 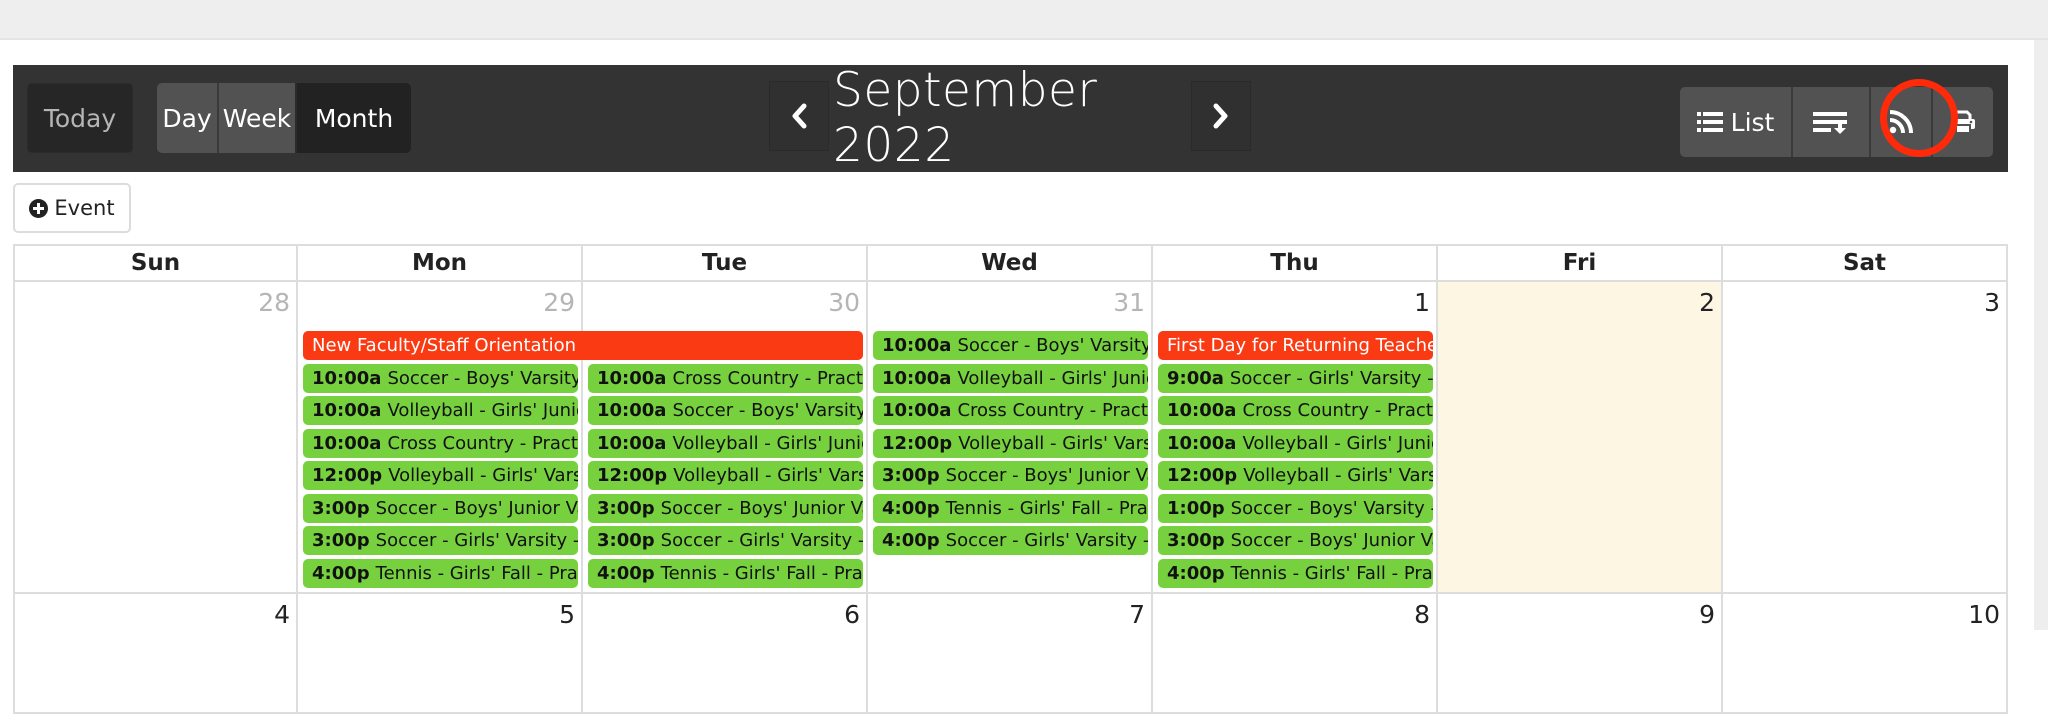 I want to click on day-number: 2, so click(x=1707, y=302).